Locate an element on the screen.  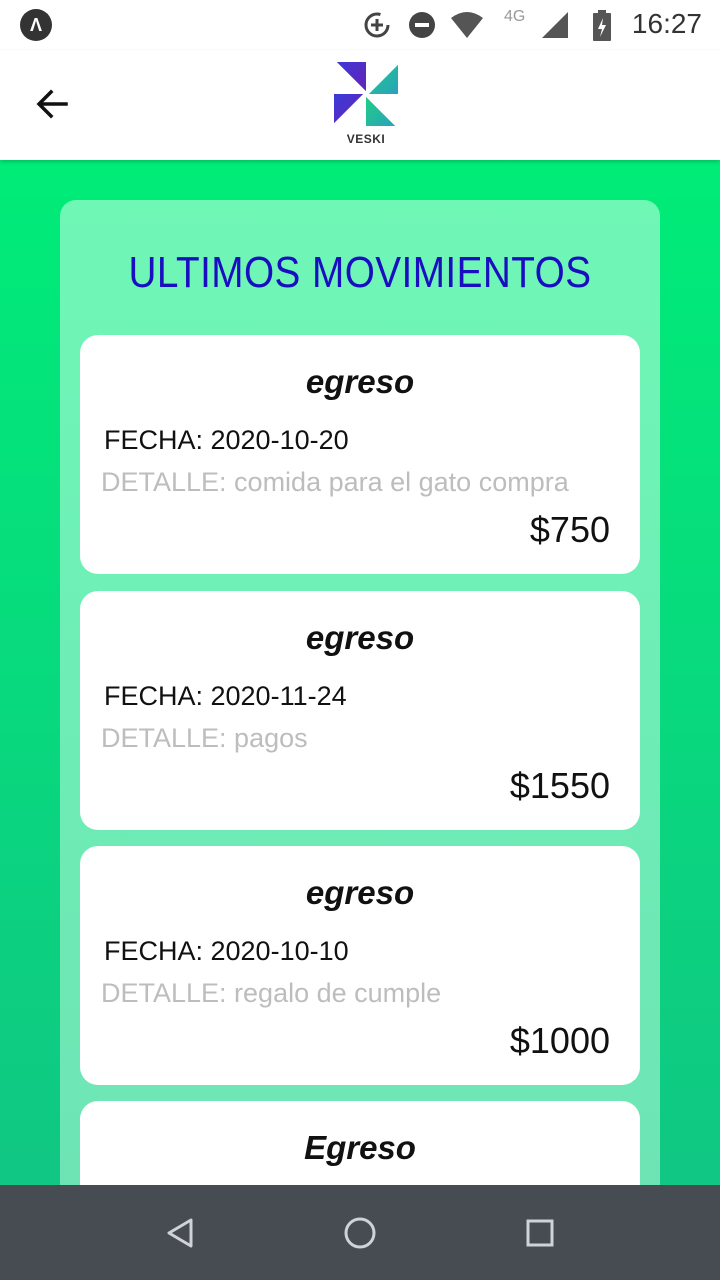
triangle-back-icon is located at coordinates (180, 1233).